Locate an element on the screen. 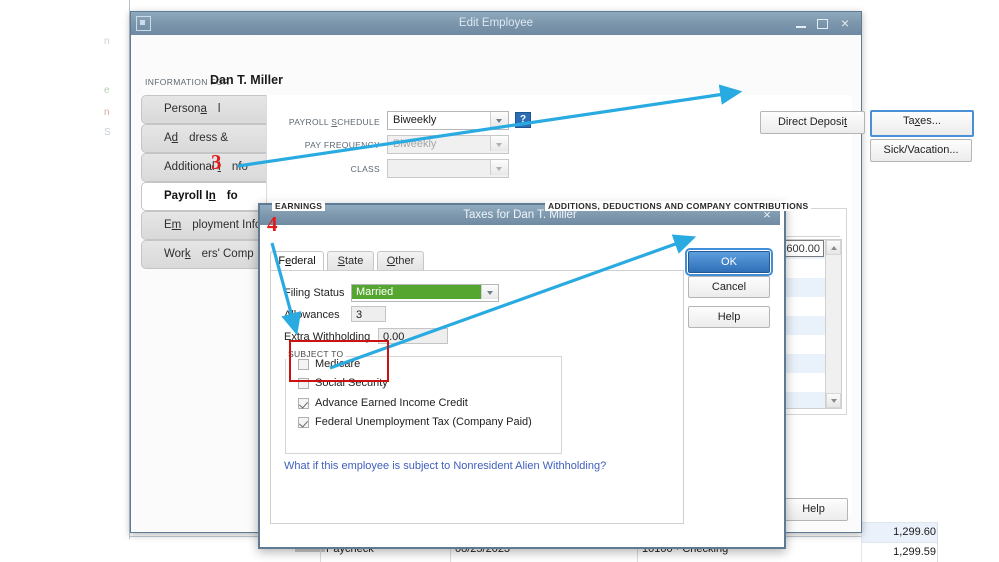  bg-amount-0: 1,299.60 is located at coordinates (914, 532).